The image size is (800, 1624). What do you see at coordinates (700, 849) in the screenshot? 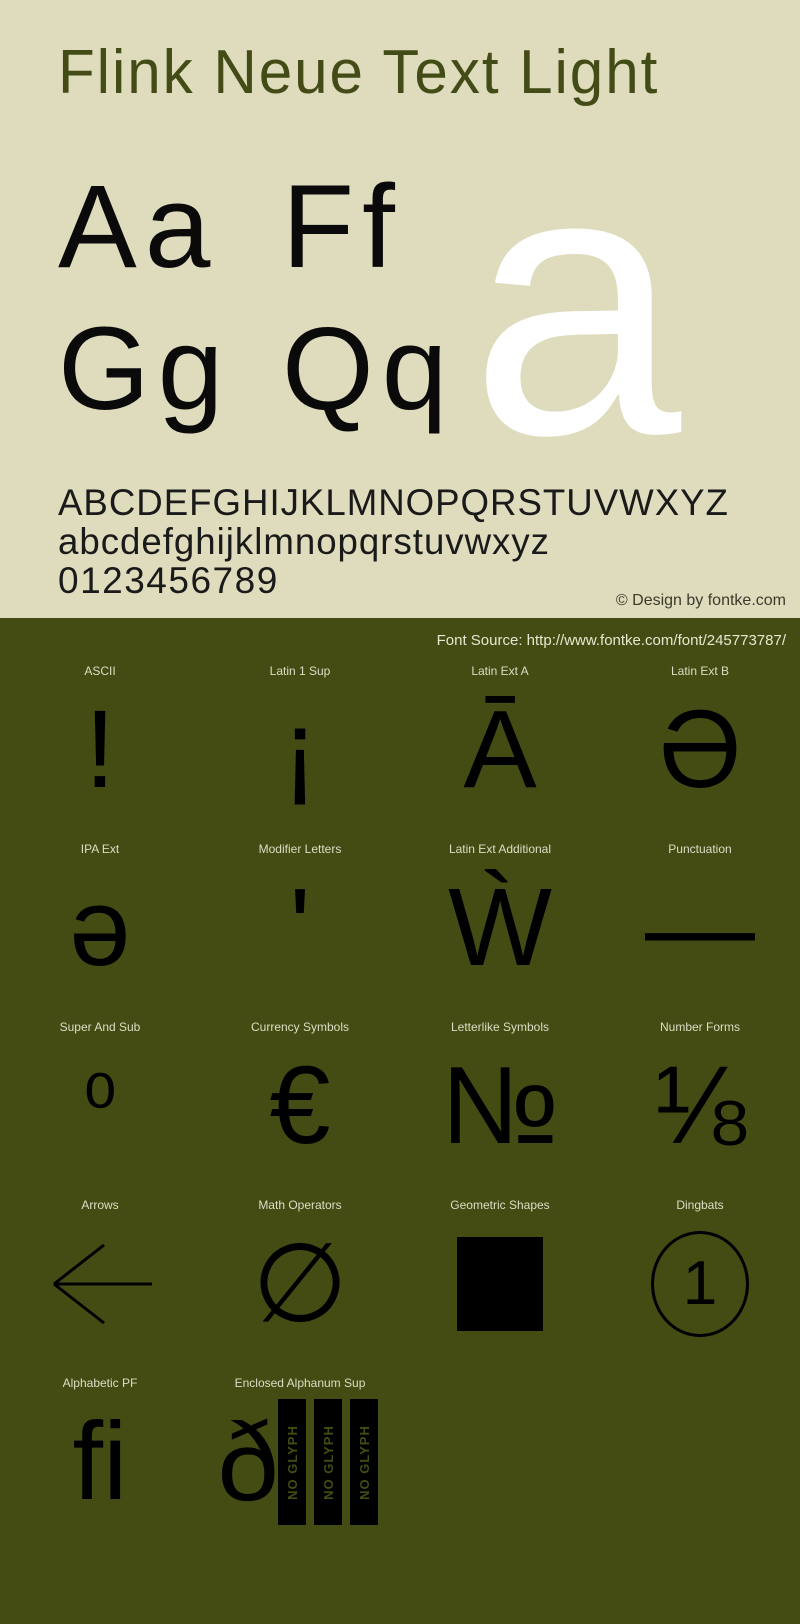
I see `block-label: Punctuation` at bounding box center [700, 849].